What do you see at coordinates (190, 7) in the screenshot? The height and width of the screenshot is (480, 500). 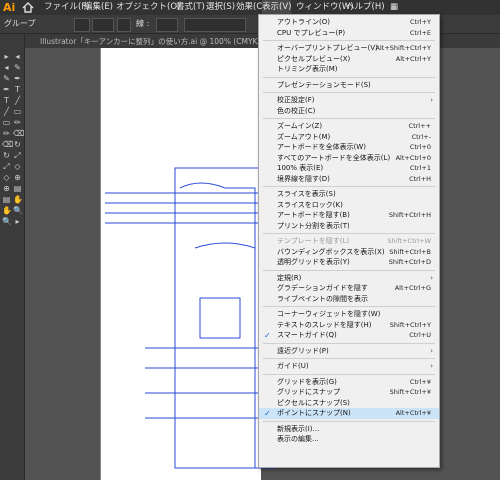 I see `menu-item: 書式(T)` at bounding box center [190, 7].